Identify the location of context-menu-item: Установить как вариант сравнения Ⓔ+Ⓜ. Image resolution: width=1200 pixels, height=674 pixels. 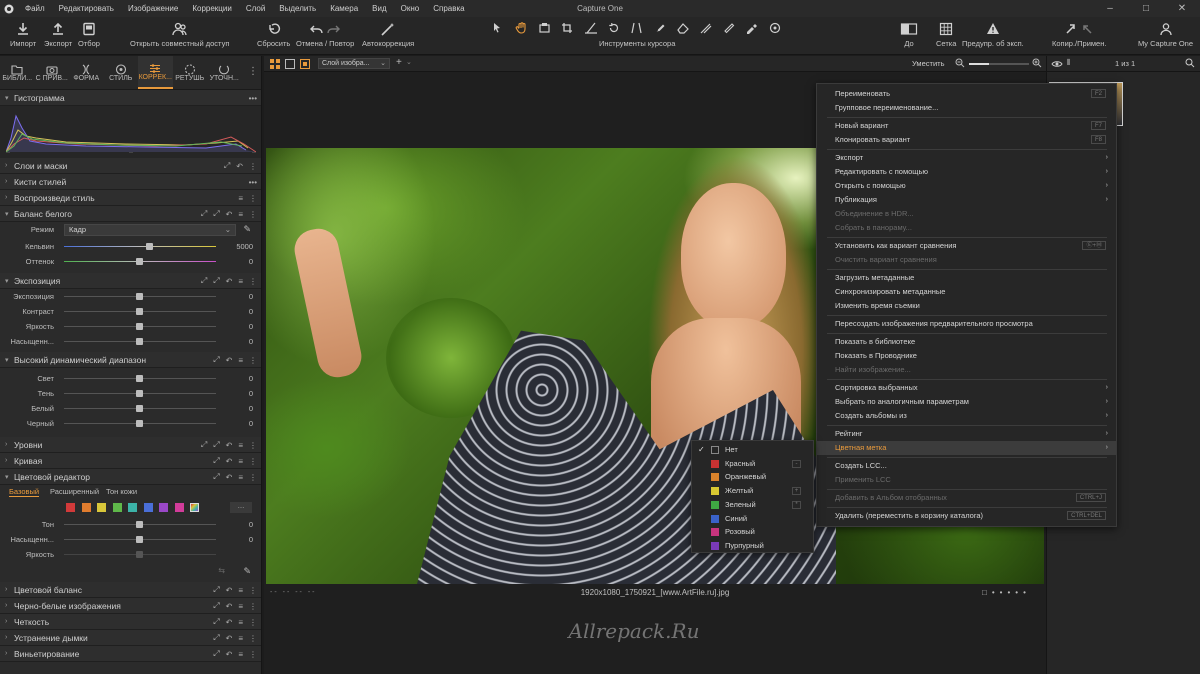
(966, 246).